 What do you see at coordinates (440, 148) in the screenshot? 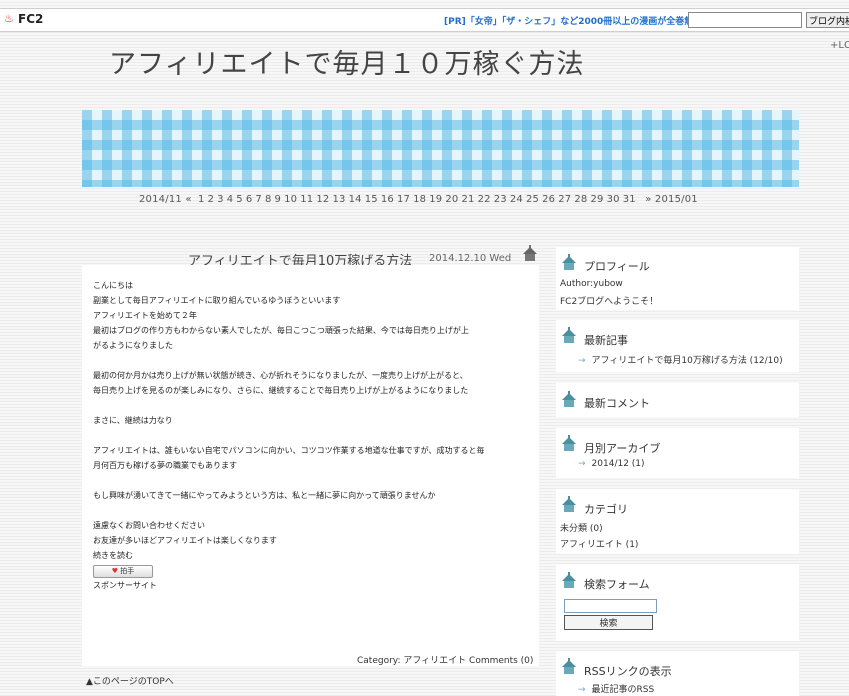
I see `gingham-banner-image` at bounding box center [440, 148].